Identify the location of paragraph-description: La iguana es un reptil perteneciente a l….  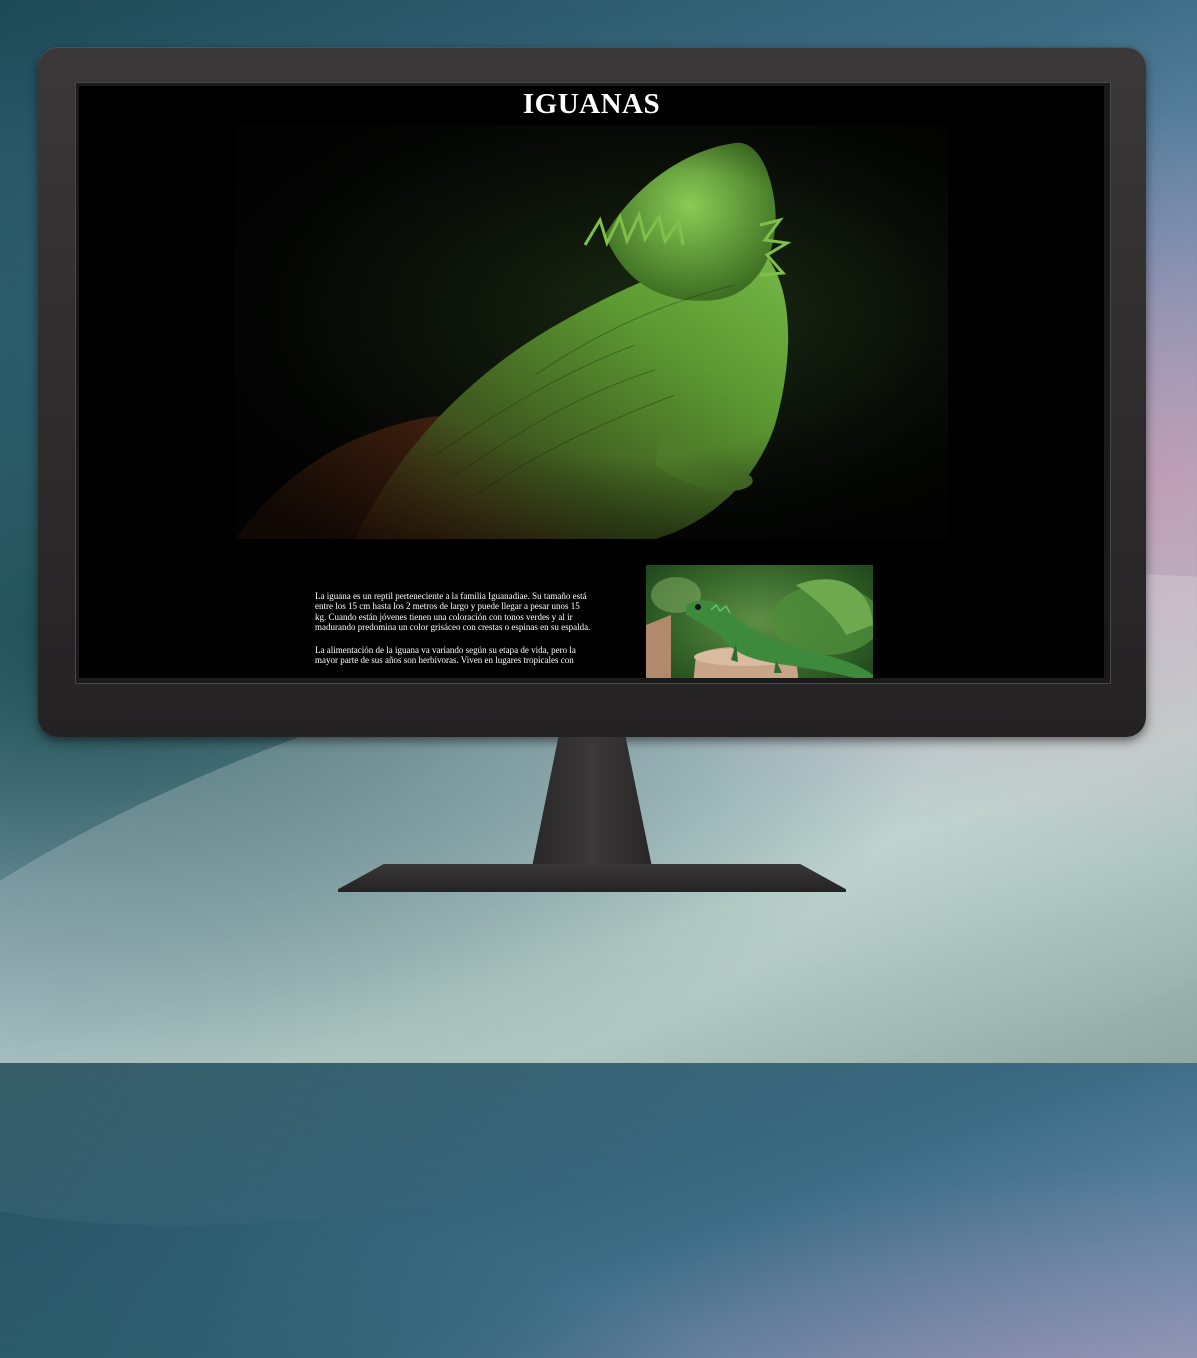
(453, 612).